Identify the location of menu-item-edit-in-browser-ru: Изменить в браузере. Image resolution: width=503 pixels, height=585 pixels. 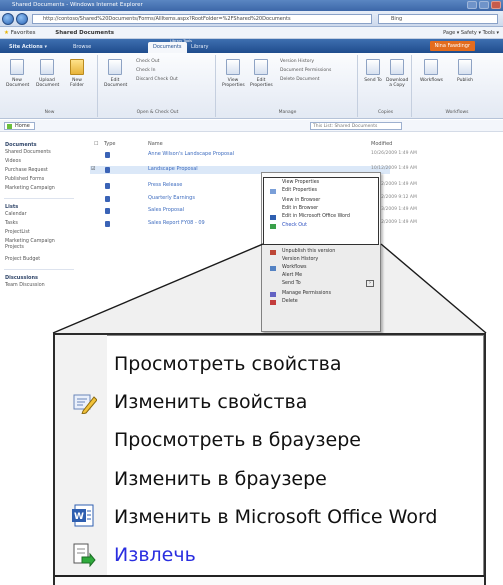
(220, 479).